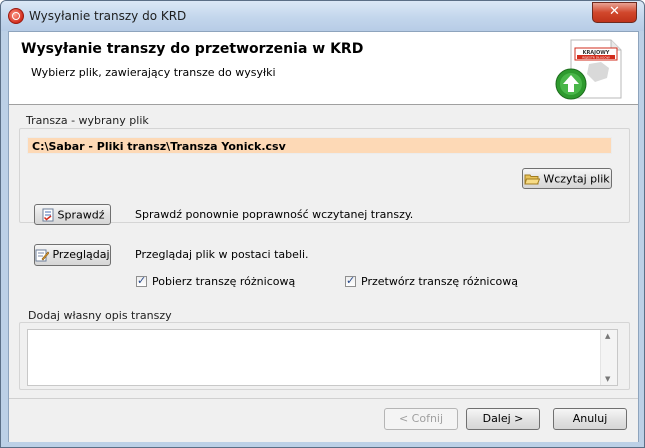 The image size is (645, 448). What do you see at coordinates (81, 215) in the screenshot?
I see `check-button-label: Sprawdź` at bounding box center [81, 215].